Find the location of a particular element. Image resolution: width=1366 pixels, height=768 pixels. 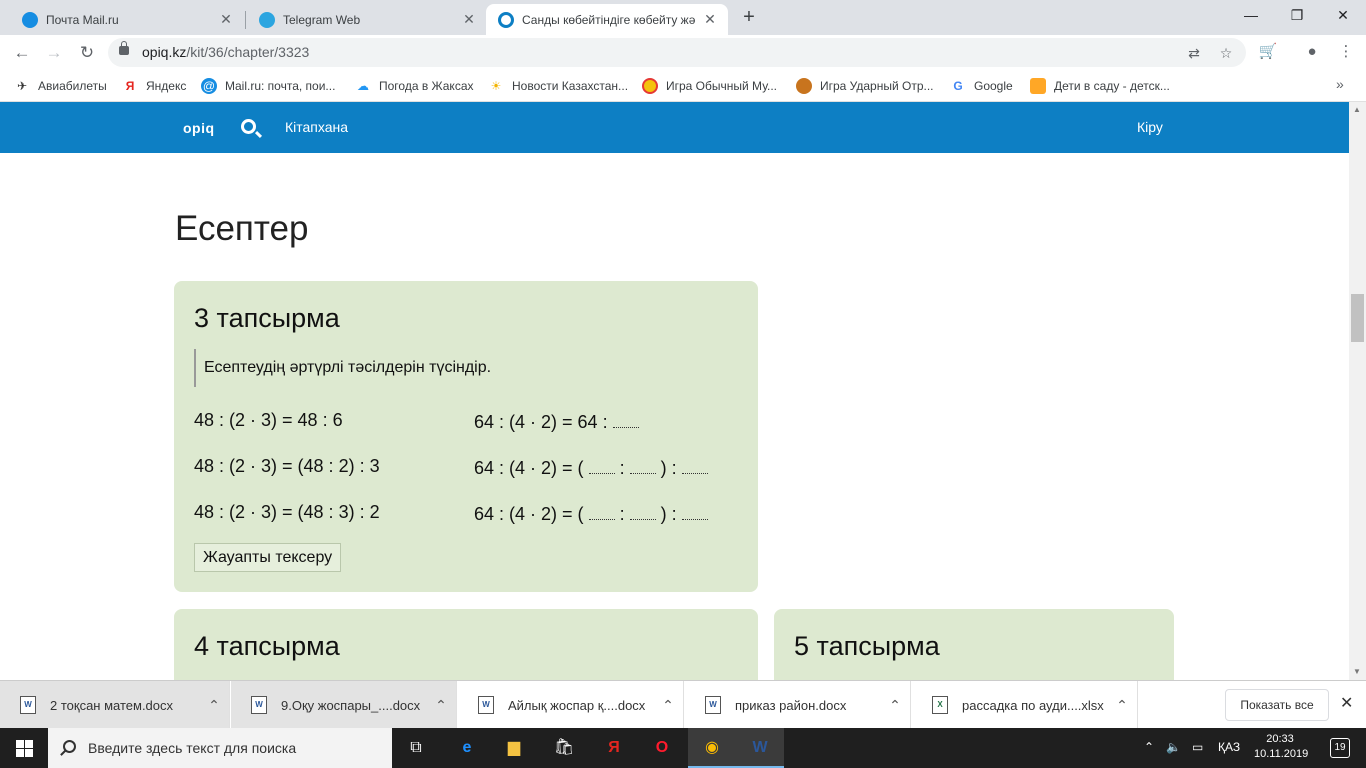

sun-icon: ☀ is located at coordinates (496, 86).